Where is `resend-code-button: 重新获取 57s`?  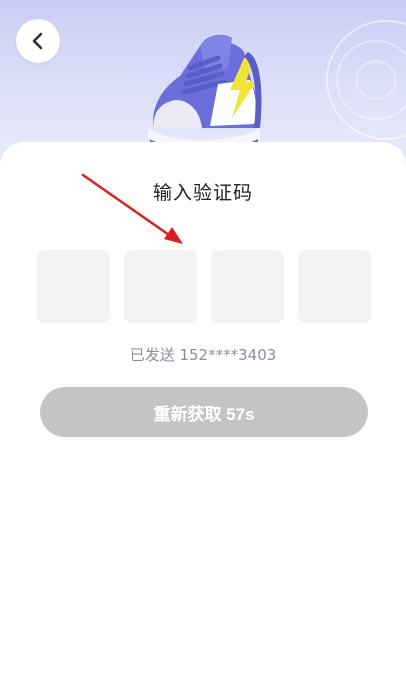
resend-code-button: 重新获取 57s is located at coordinates (204, 412).